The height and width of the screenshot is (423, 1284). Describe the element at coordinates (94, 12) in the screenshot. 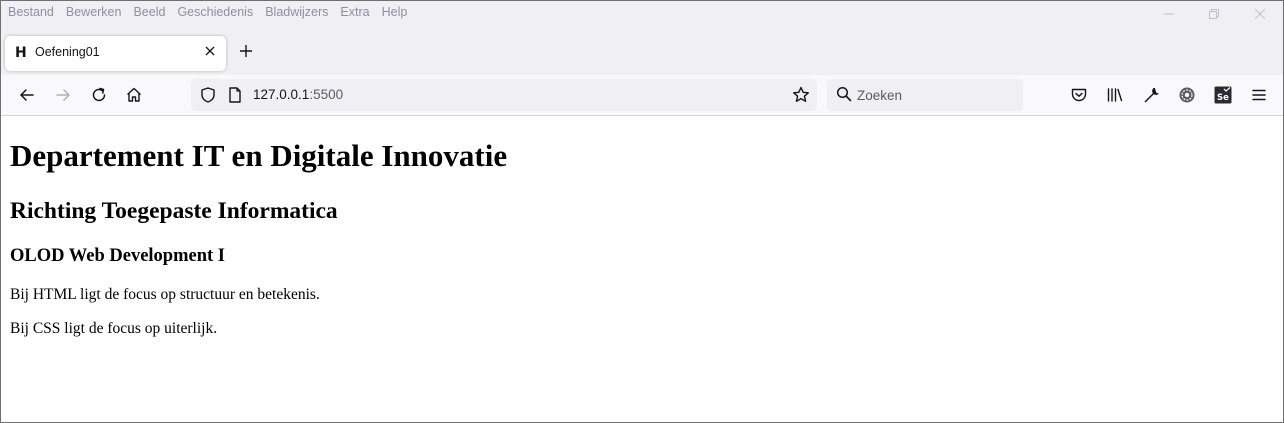

I see `menu-item-bewerken: Bewerken` at that location.